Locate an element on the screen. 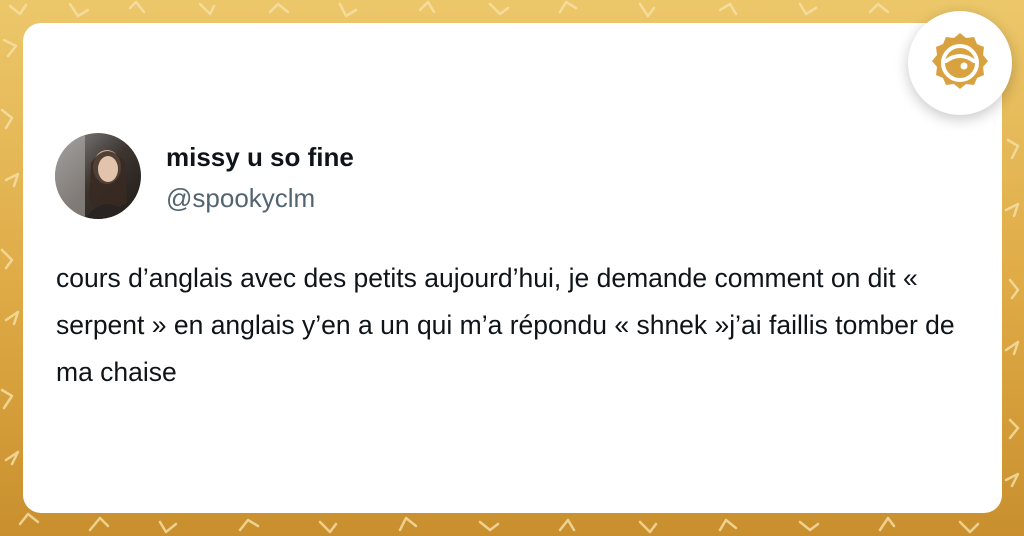 Image resolution: width=1024 pixels, height=536 pixels. profile-photo is located at coordinates (98, 176).